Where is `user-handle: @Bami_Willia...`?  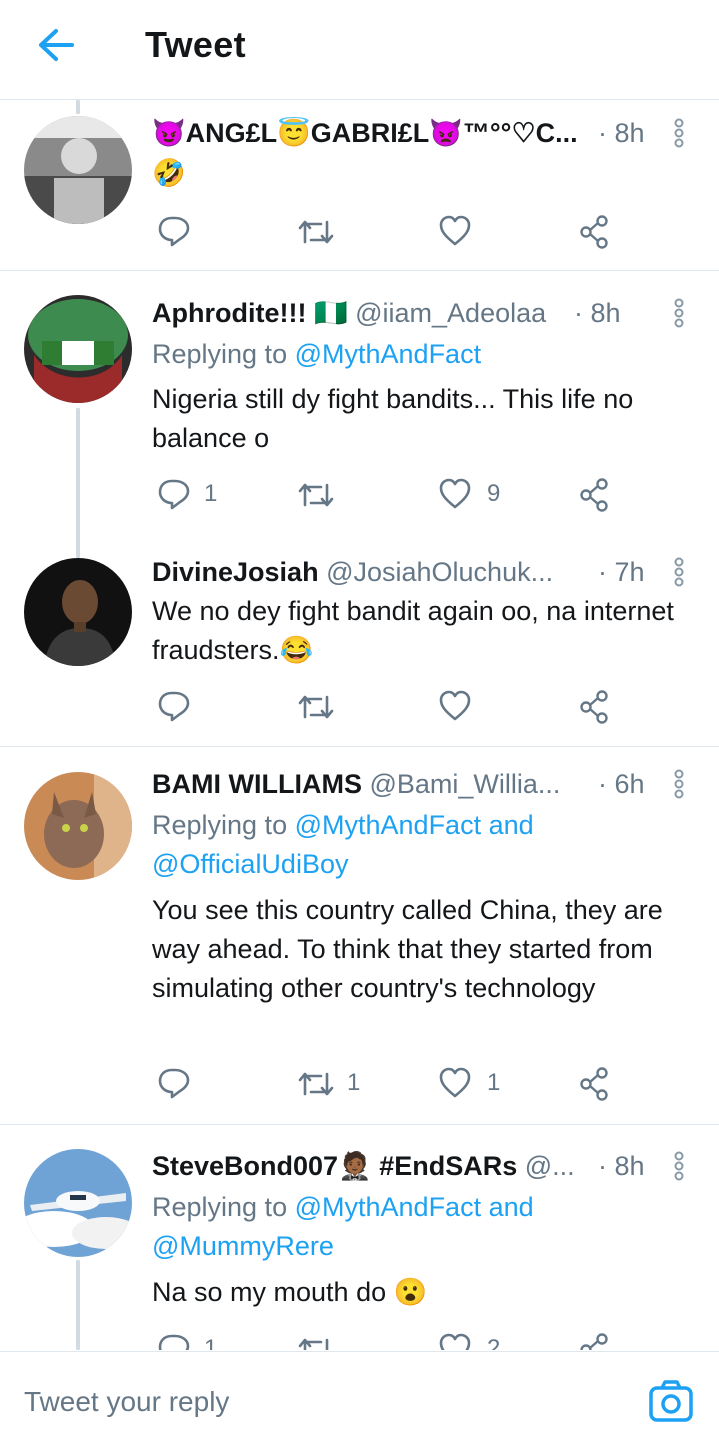 user-handle: @Bami_Willia... is located at coordinates (464, 784).